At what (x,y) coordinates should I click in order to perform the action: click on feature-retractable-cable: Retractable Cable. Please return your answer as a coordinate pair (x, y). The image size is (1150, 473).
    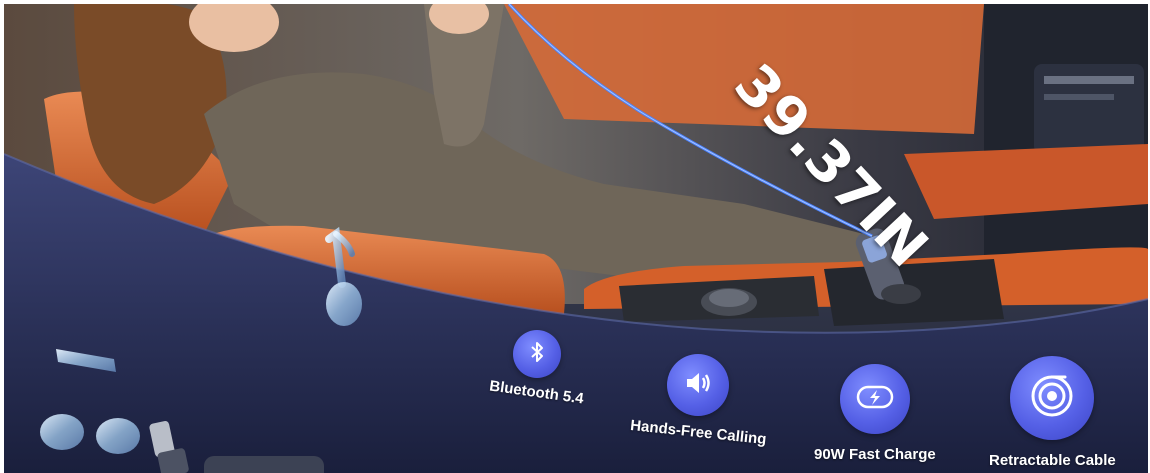
    Looking at the image, I should click on (1052, 412).